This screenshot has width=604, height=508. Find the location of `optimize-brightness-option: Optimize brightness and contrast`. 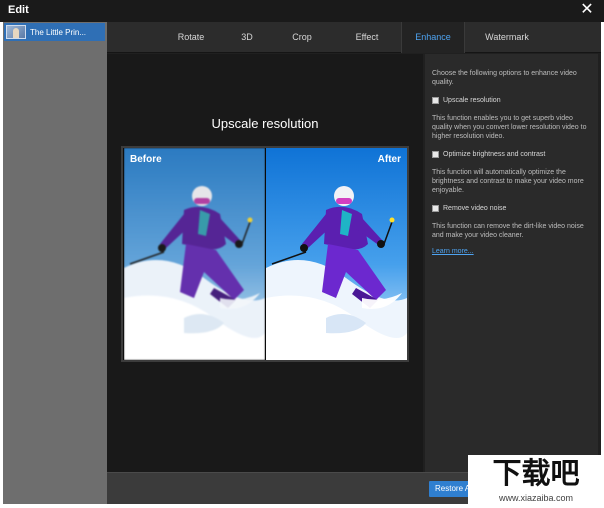

optimize-brightness-option: Optimize brightness and contrast is located at coordinates (511, 154).